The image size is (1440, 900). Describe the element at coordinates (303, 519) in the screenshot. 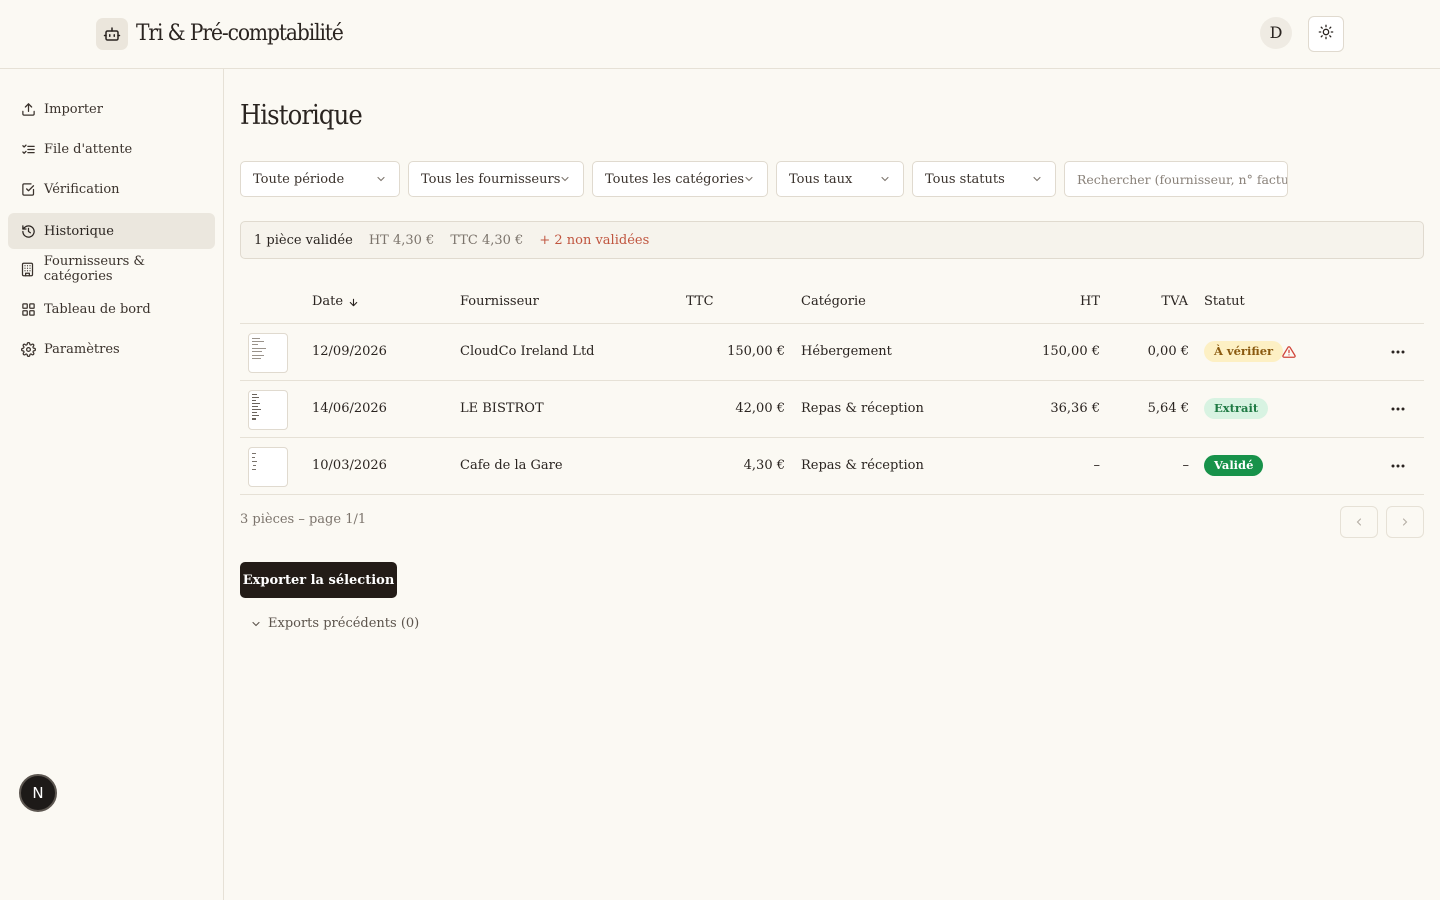

I see `pagination-info: 3 pièces – page 1/1` at that location.